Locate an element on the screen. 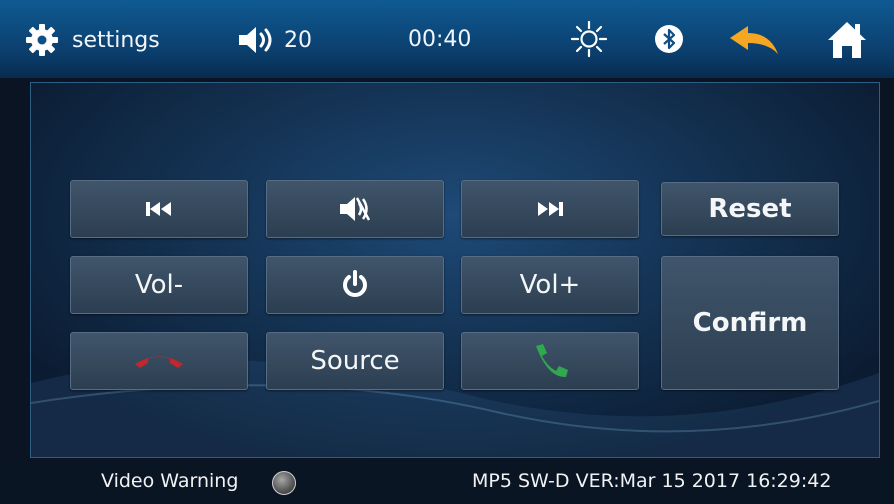  version-text: MP5 SW-D VER:Mar 15 2017 16:29:42 is located at coordinates (652, 481).